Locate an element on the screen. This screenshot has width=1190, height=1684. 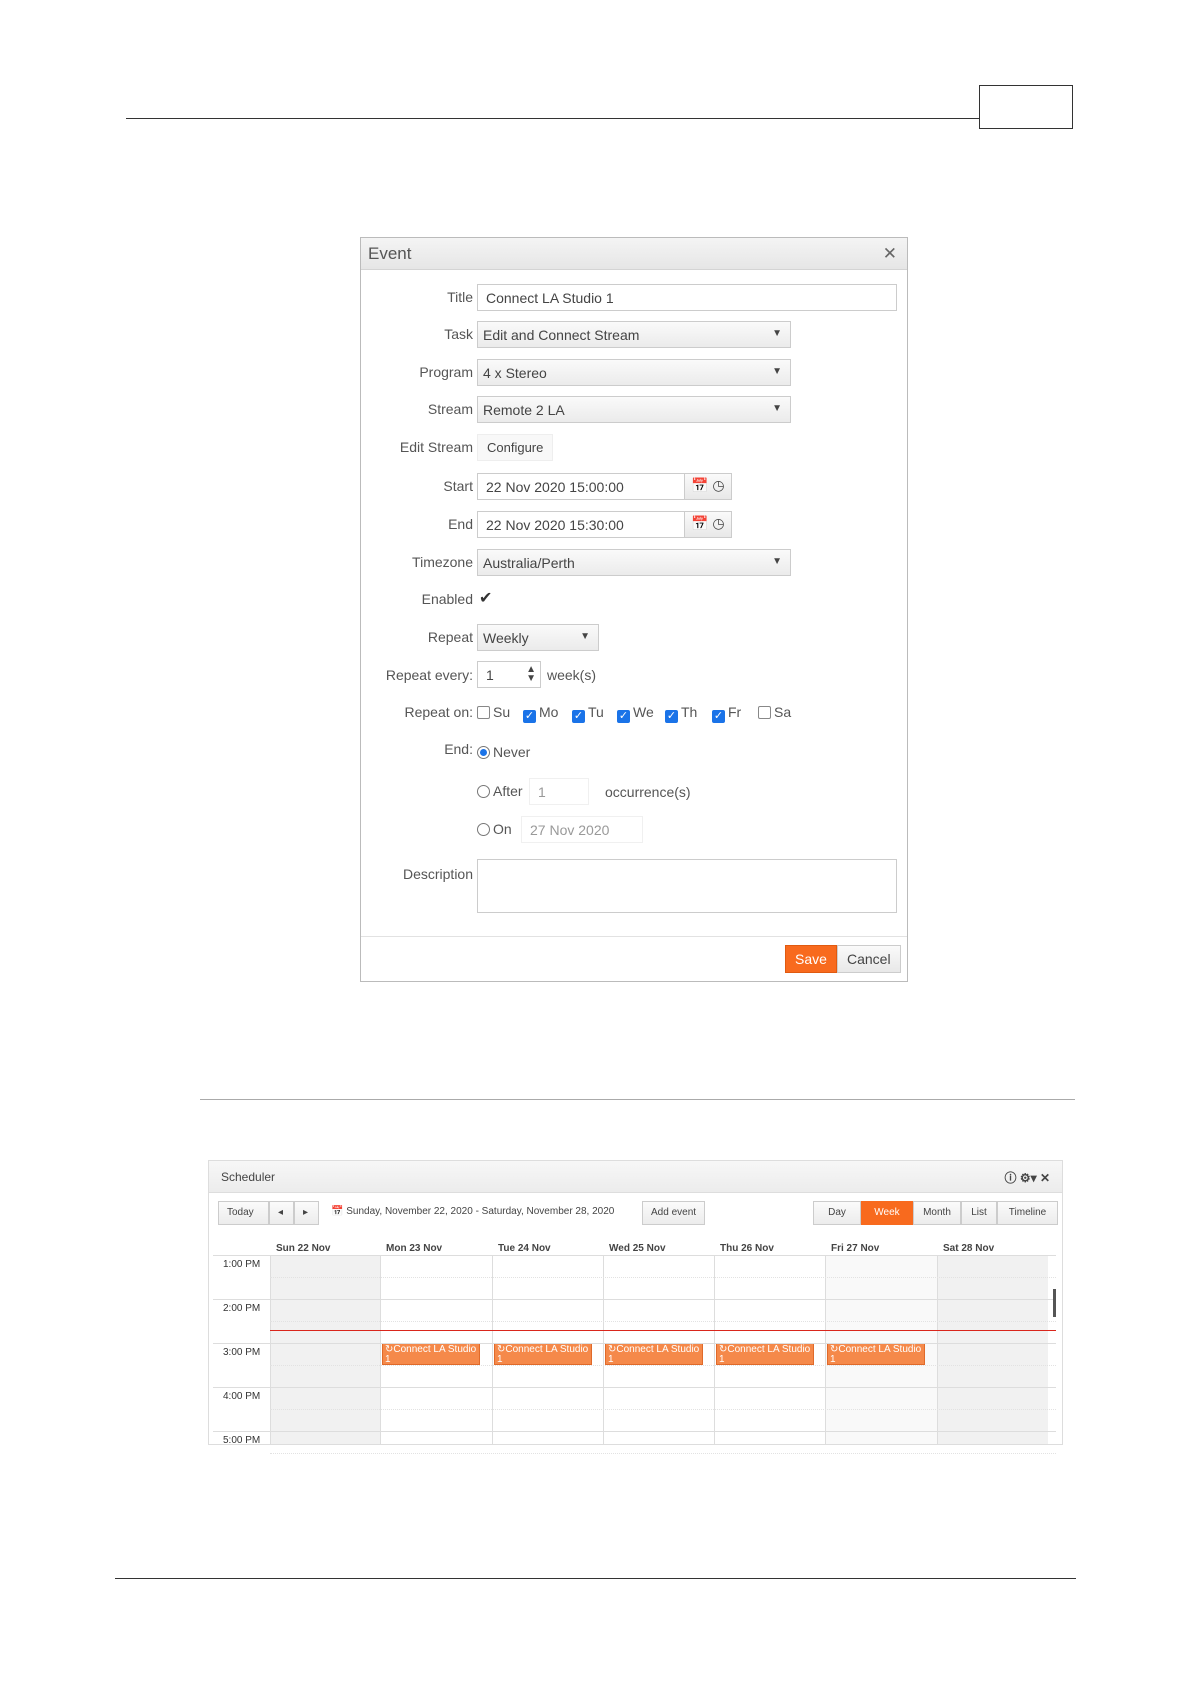
caret-right-icon: ▸ is located at coordinates (306, 1212).